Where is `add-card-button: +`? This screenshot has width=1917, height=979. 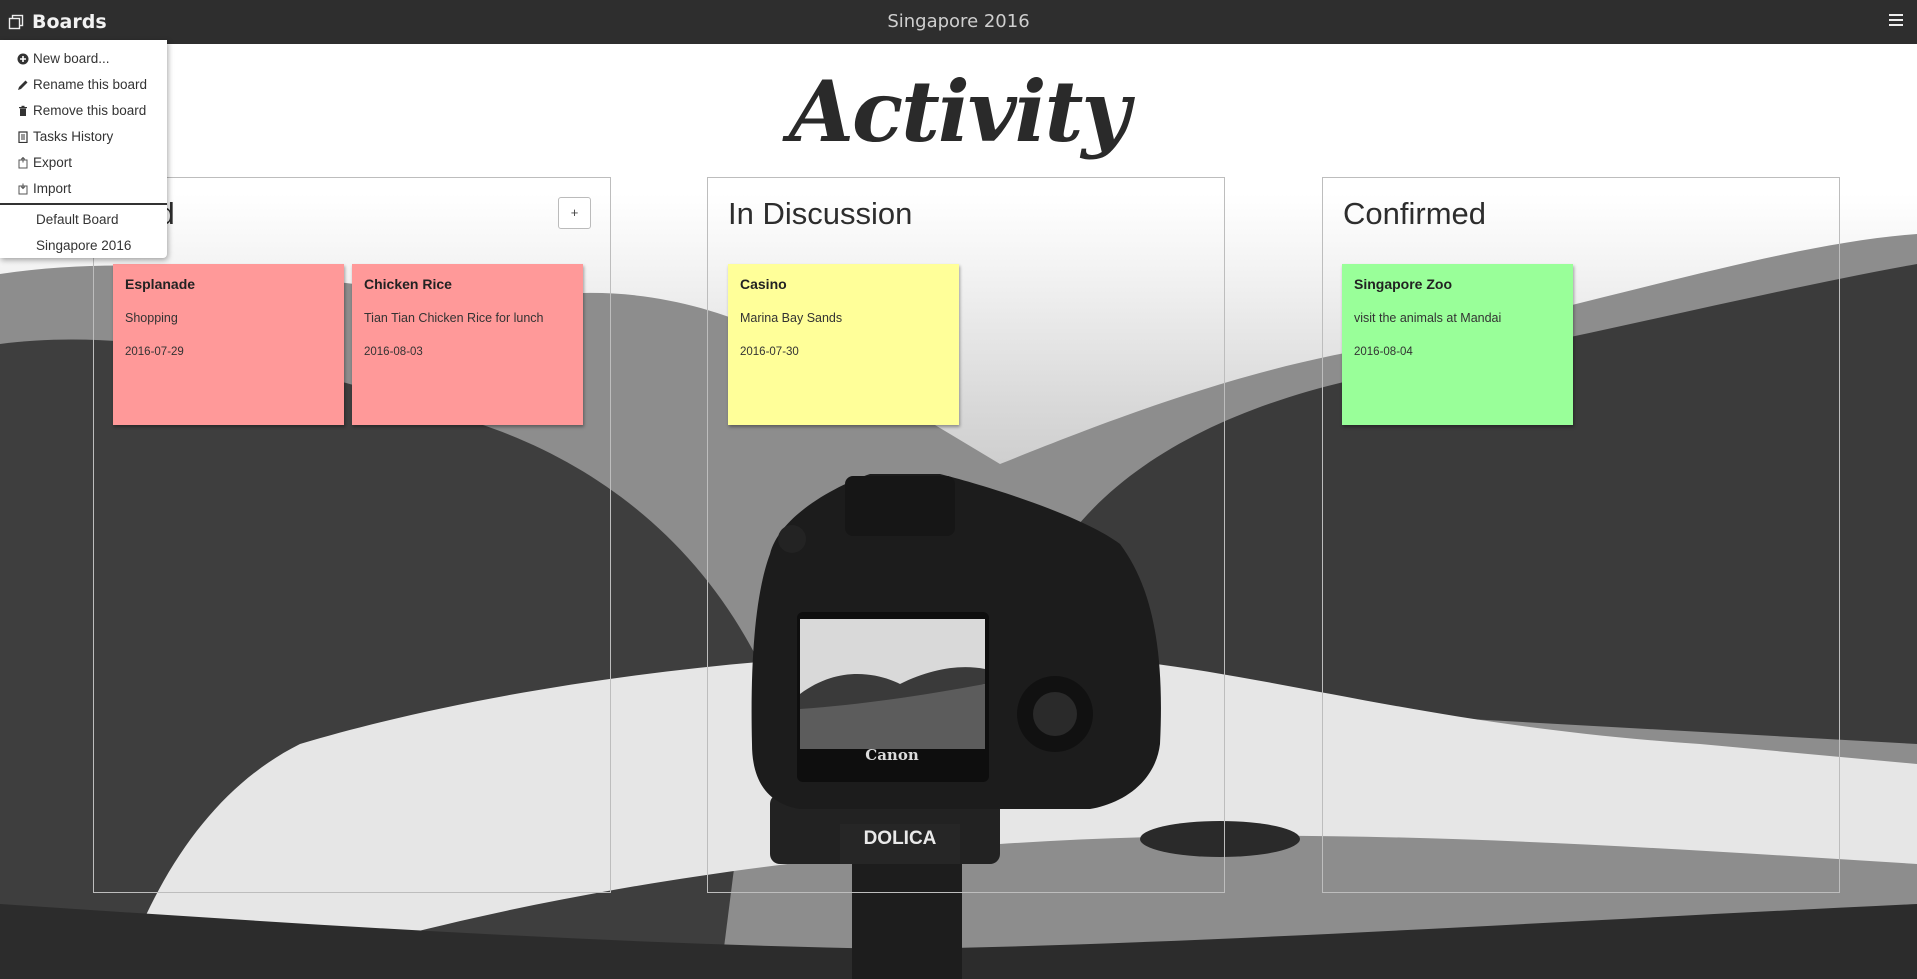
add-card-button: + is located at coordinates (574, 213).